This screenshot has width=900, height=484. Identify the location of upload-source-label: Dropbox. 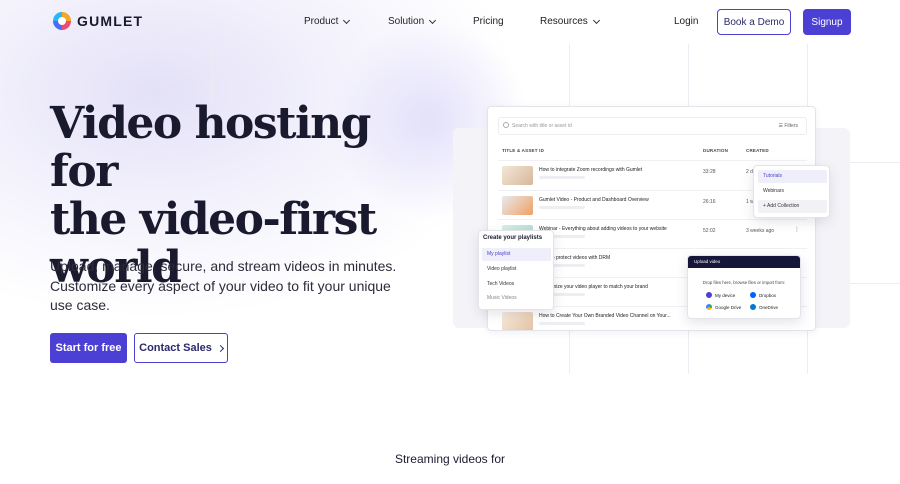
(768, 295).